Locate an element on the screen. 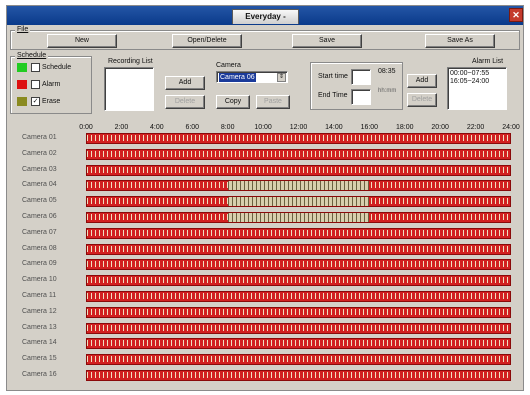 This screenshot has height=395, width=530. camera-row-label: Camera 13 is located at coordinates (39, 327).